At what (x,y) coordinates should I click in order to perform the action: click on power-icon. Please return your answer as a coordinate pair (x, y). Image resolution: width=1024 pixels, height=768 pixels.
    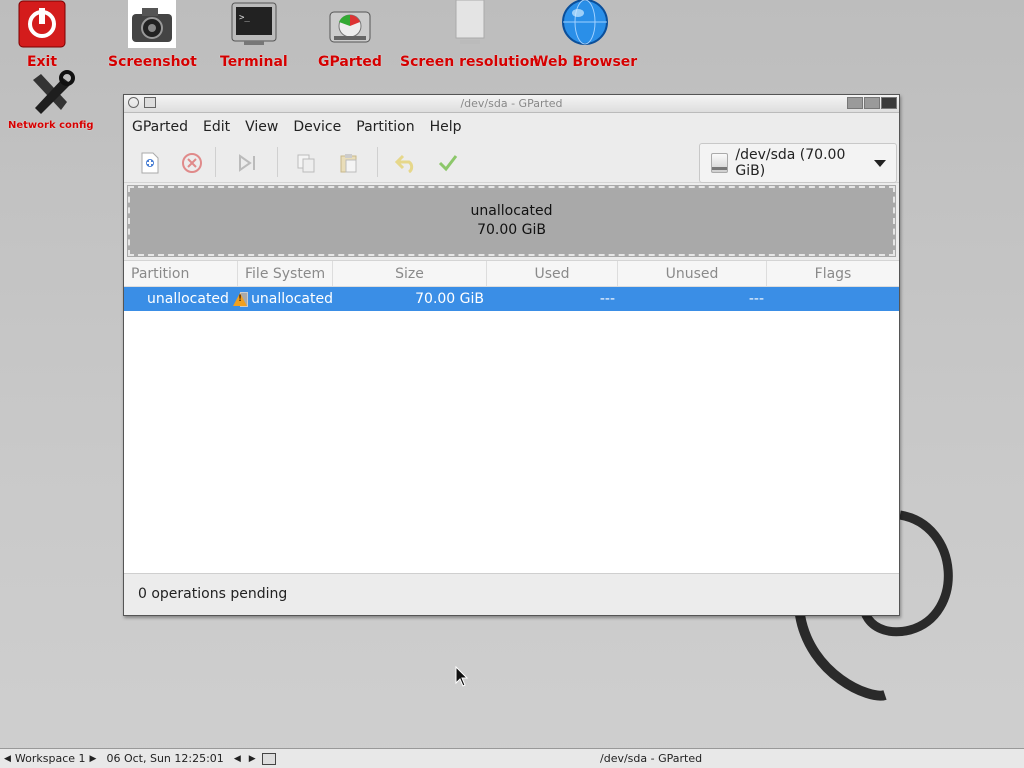
    Looking at the image, I should click on (42, 24).